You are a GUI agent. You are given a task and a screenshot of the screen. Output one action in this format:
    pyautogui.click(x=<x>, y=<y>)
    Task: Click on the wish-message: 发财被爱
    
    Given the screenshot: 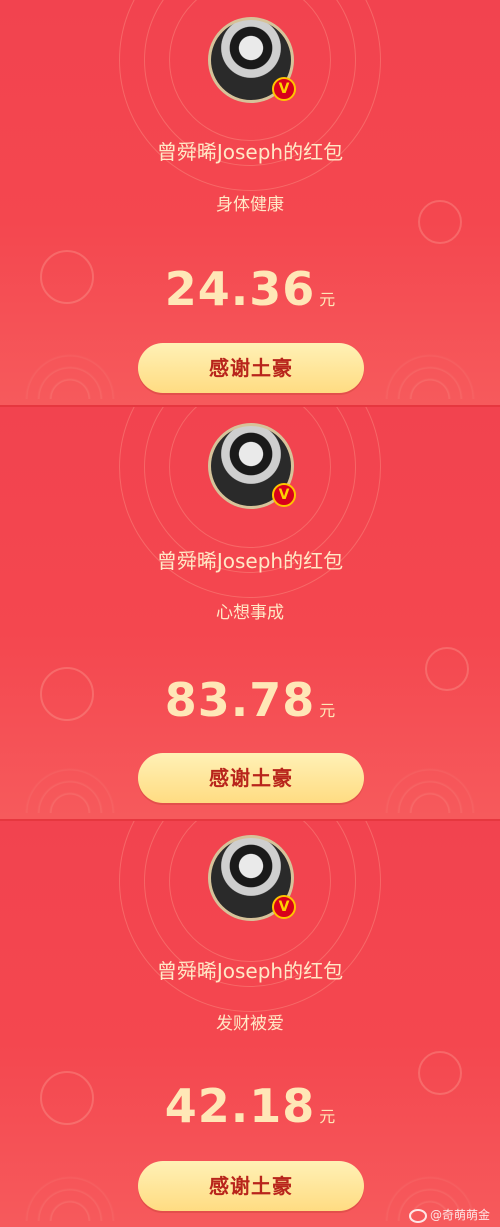 What is the action you would take?
    pyautogui.click(x=250, y=1024)
    